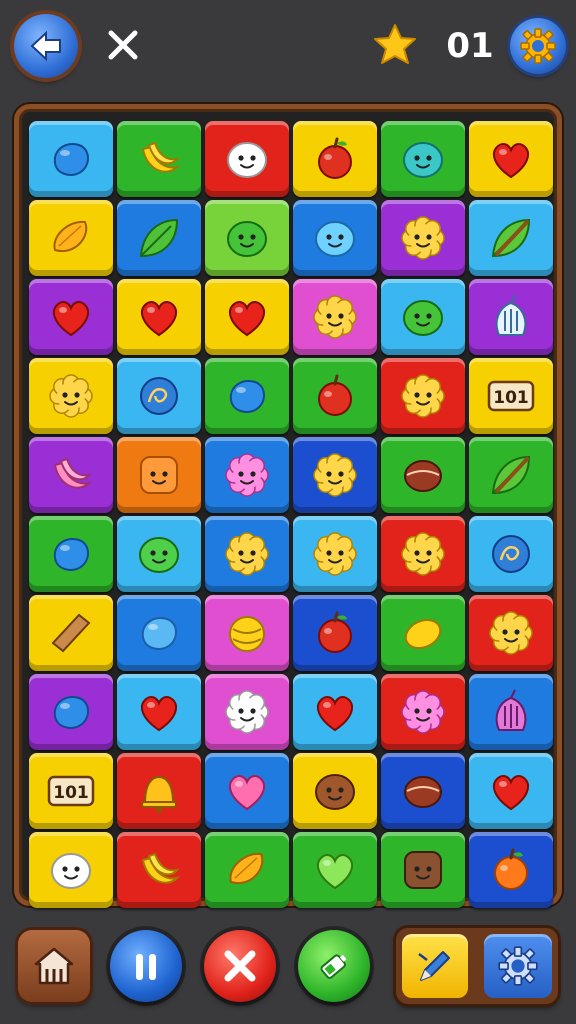  I want to click on tile-r3-c6, so click(511, 317).